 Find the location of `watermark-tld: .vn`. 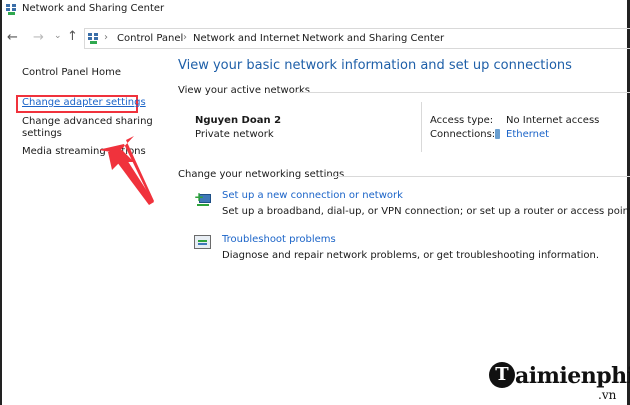

watermark-tld: .vn is located at coordinates (607, 395).